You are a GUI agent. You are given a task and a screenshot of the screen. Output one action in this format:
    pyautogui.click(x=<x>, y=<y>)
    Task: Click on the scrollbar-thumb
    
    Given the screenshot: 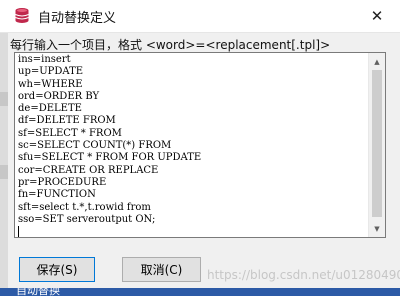 What is the action you would take?
    pyautogui.click(x=377, y=143)
    